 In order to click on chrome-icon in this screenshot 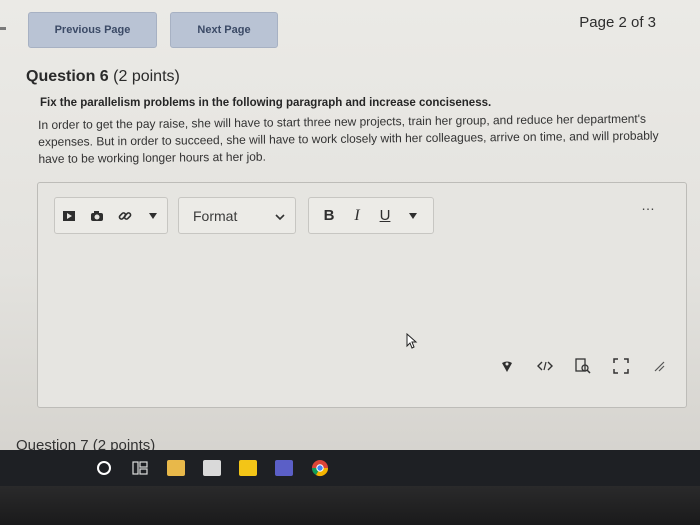, I will do `click(320, 468)`.